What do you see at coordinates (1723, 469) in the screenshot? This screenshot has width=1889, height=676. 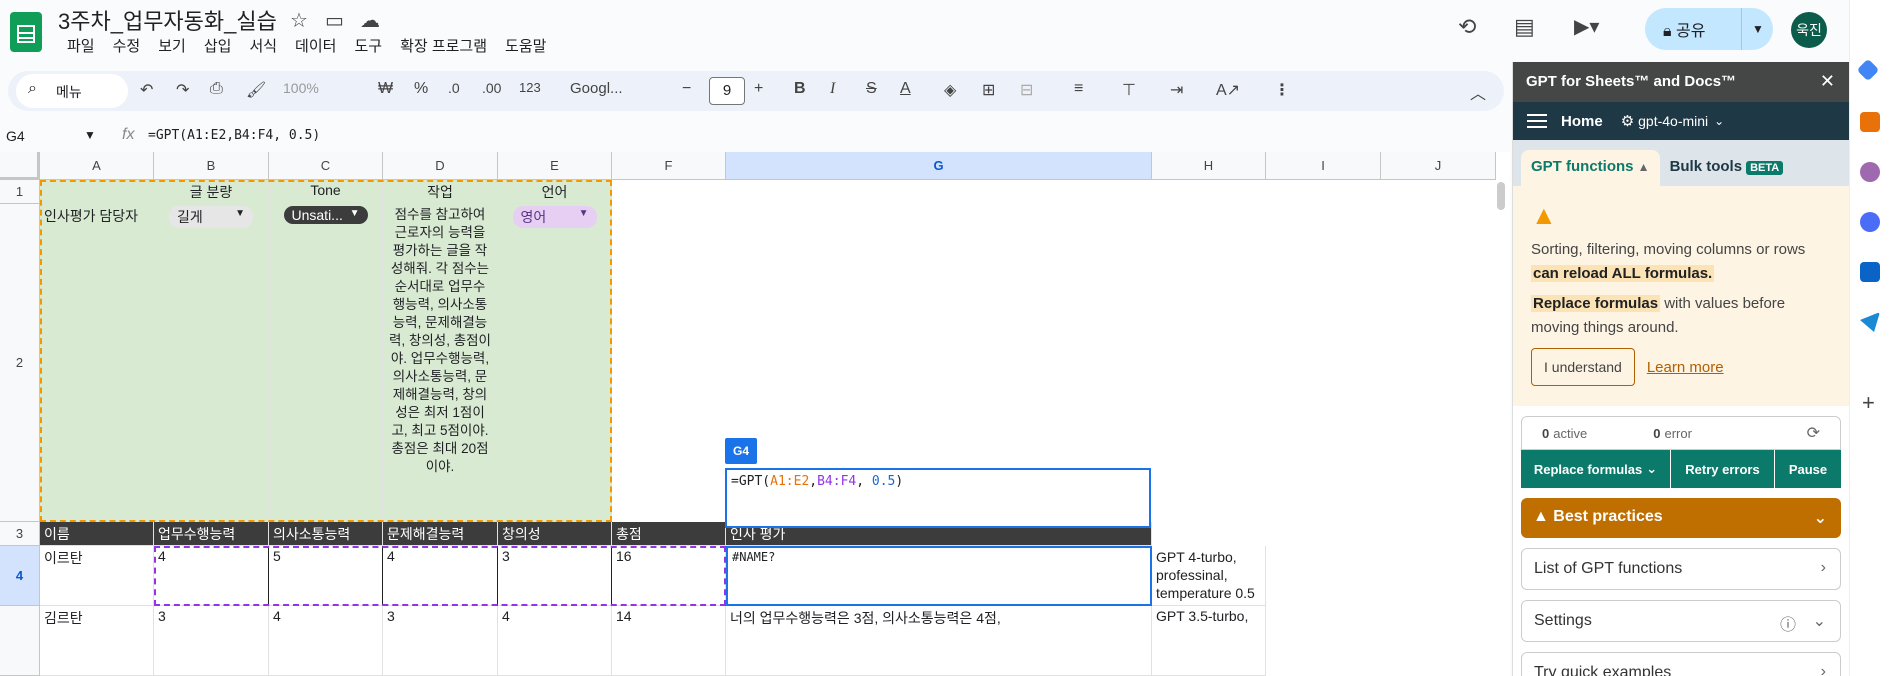 I see `retry-errors-button: Retry errors` at bounding box center [1723, 469].